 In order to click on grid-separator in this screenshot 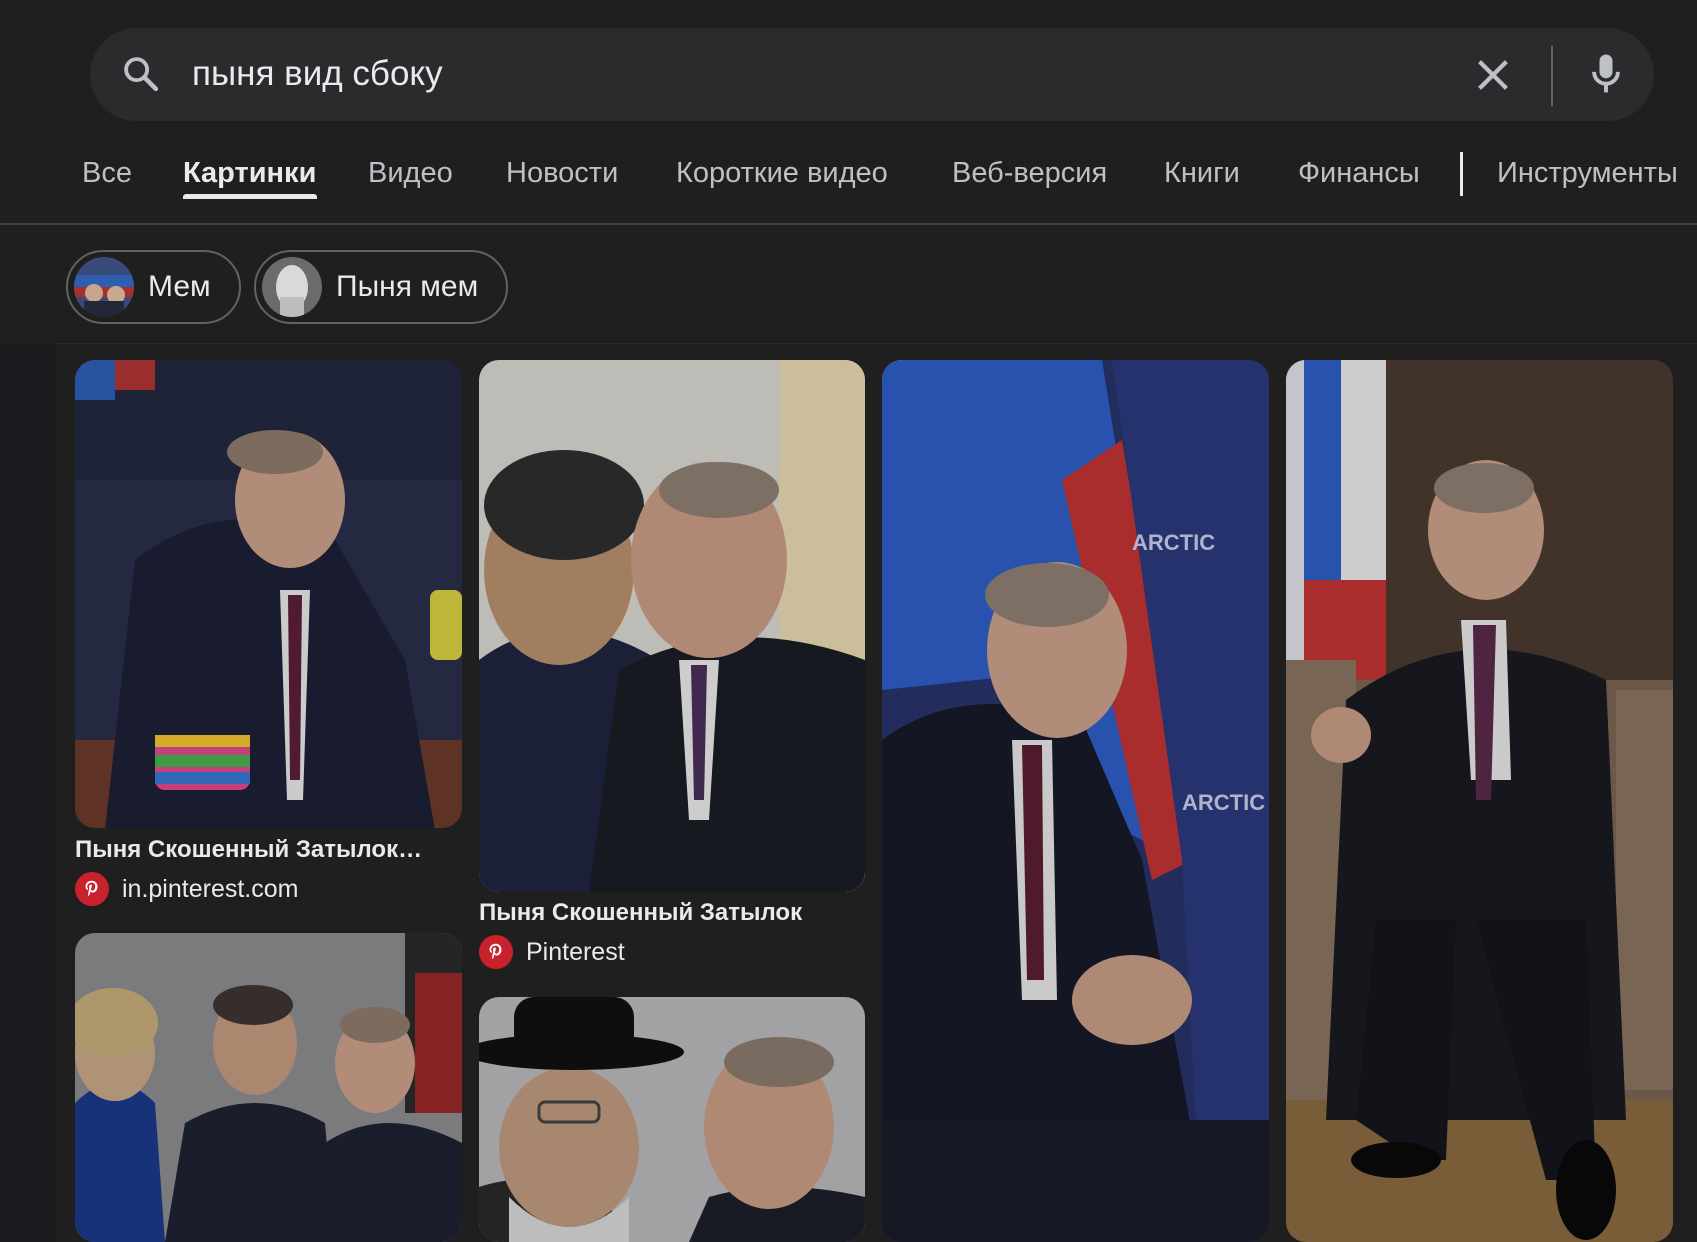, I will do `click(877, 343)`.